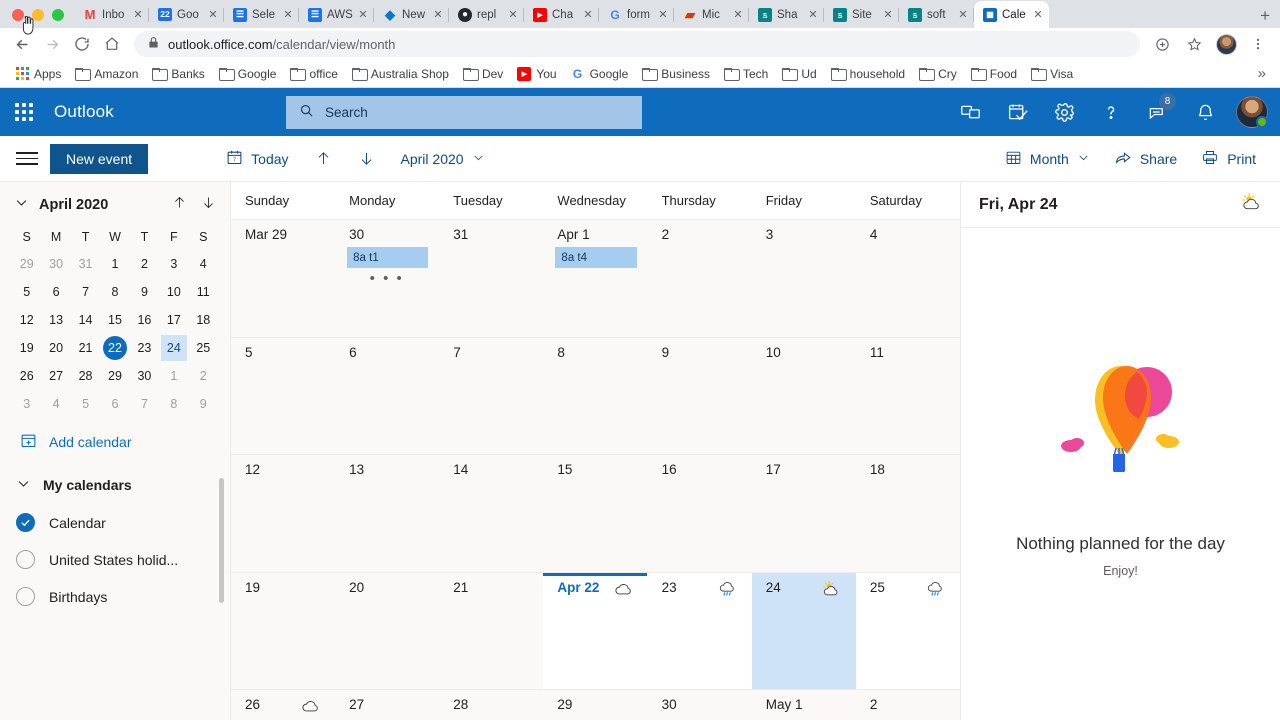 The height and width of the screenshot is (720, 1280). Describe the element at coordinates (81, 112) in the screenshot. I see `outlook-brand-label: Outlook` at that location.